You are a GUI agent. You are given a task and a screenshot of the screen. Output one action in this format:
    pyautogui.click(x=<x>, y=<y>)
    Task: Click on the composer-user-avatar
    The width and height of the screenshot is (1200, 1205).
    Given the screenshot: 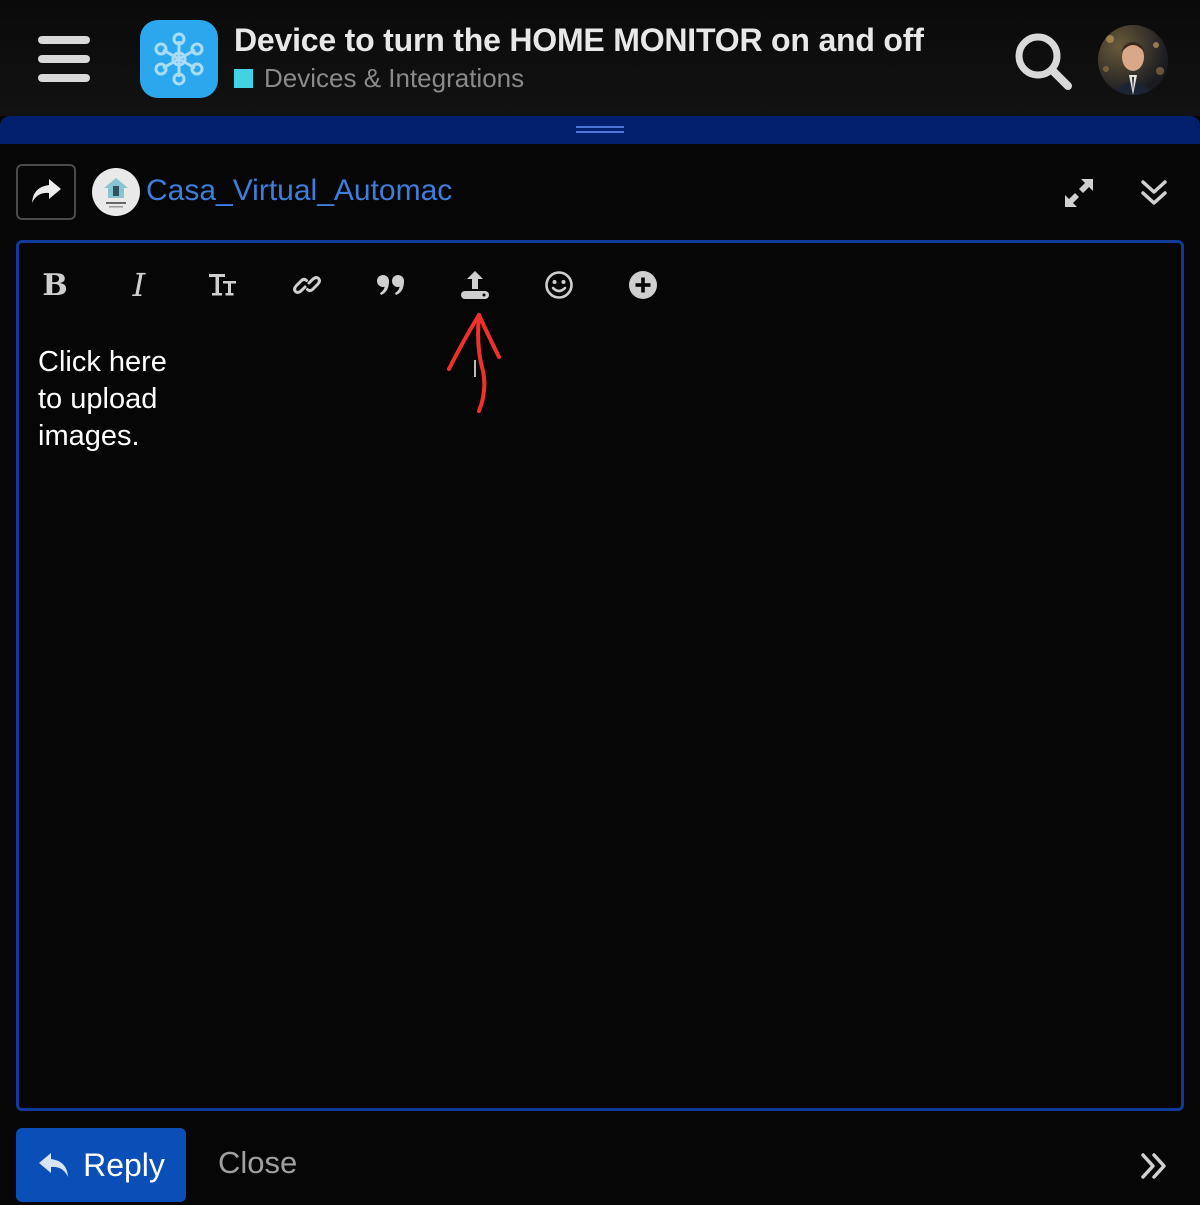 What is the action you would take?
    pyautogui.click(x=116, y=192)
    